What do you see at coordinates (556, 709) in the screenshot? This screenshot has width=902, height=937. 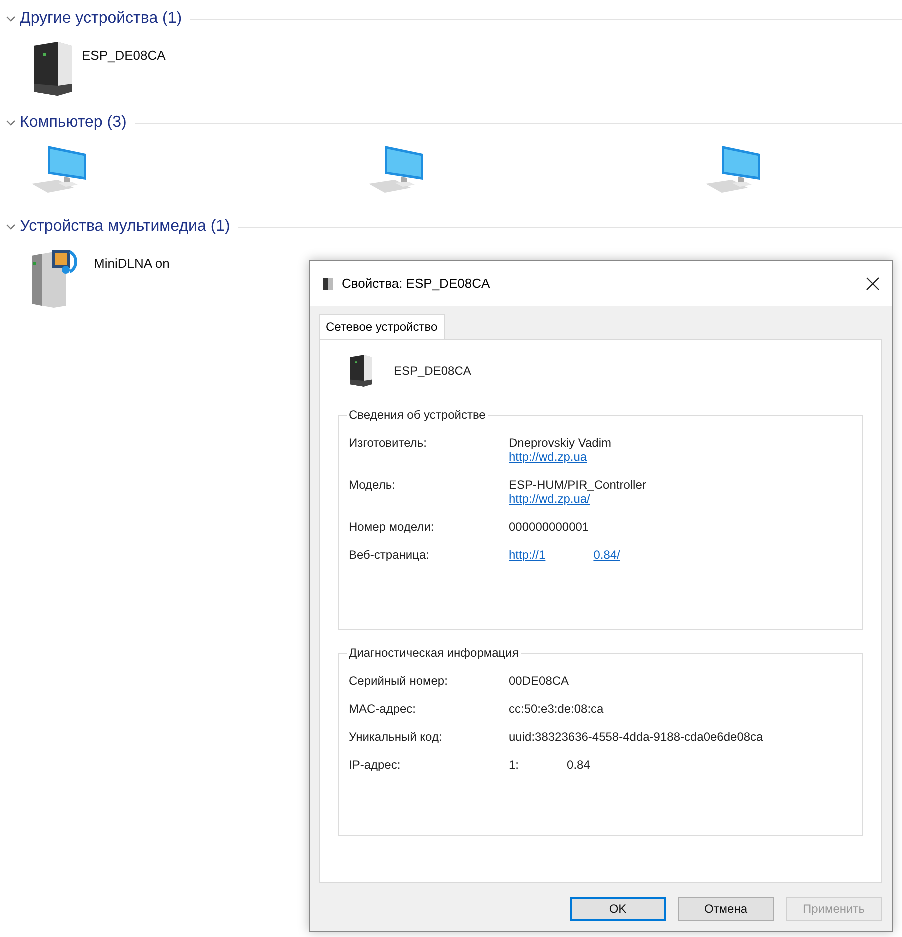 I see `field-value: cc:50:e3:de:08:ca` at bounding box center [556, 709].